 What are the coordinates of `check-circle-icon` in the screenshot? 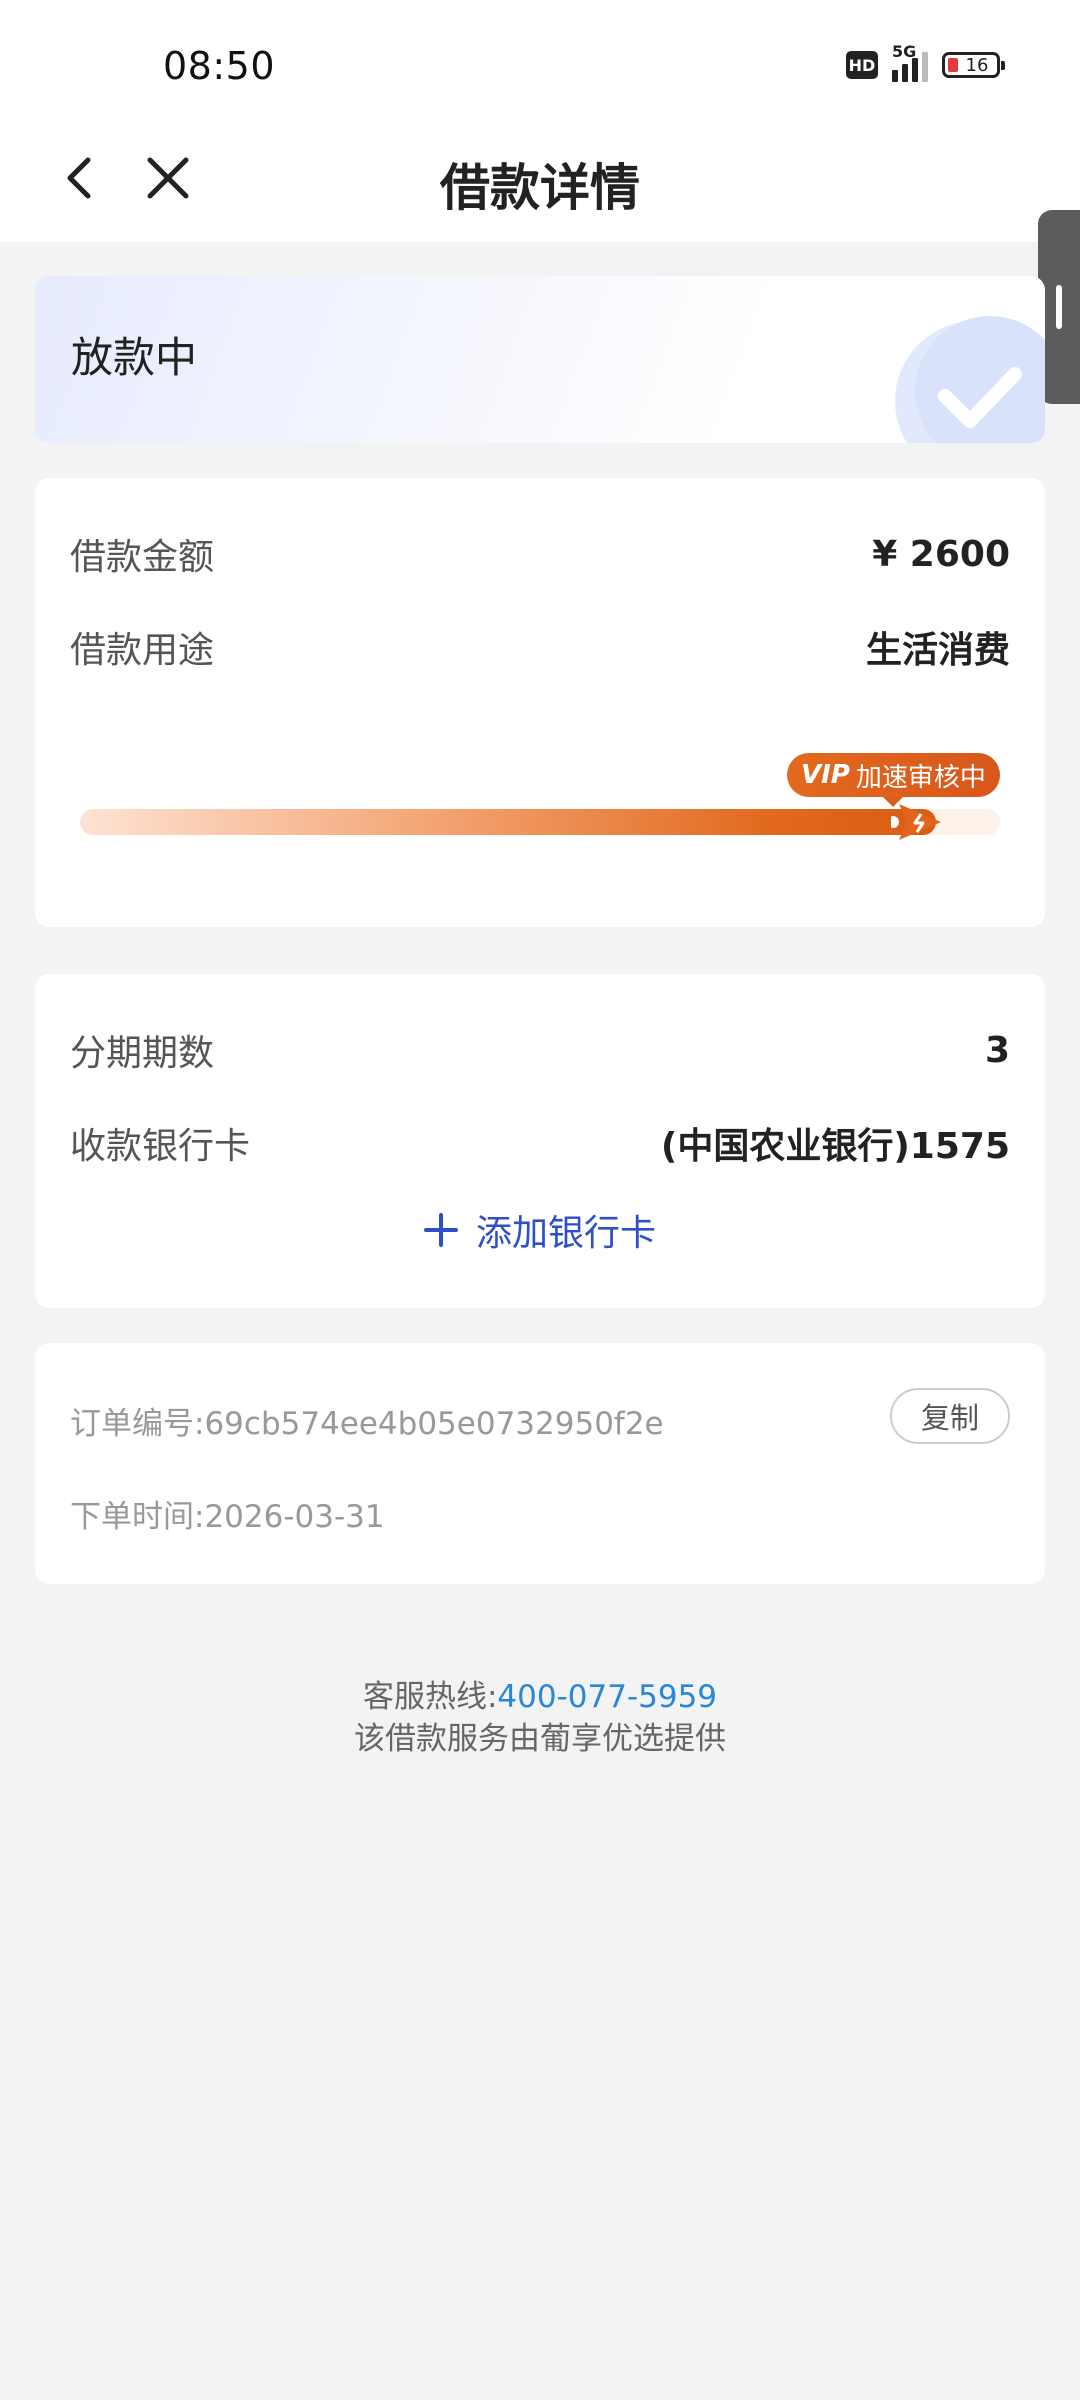 It's located at (970, 379).